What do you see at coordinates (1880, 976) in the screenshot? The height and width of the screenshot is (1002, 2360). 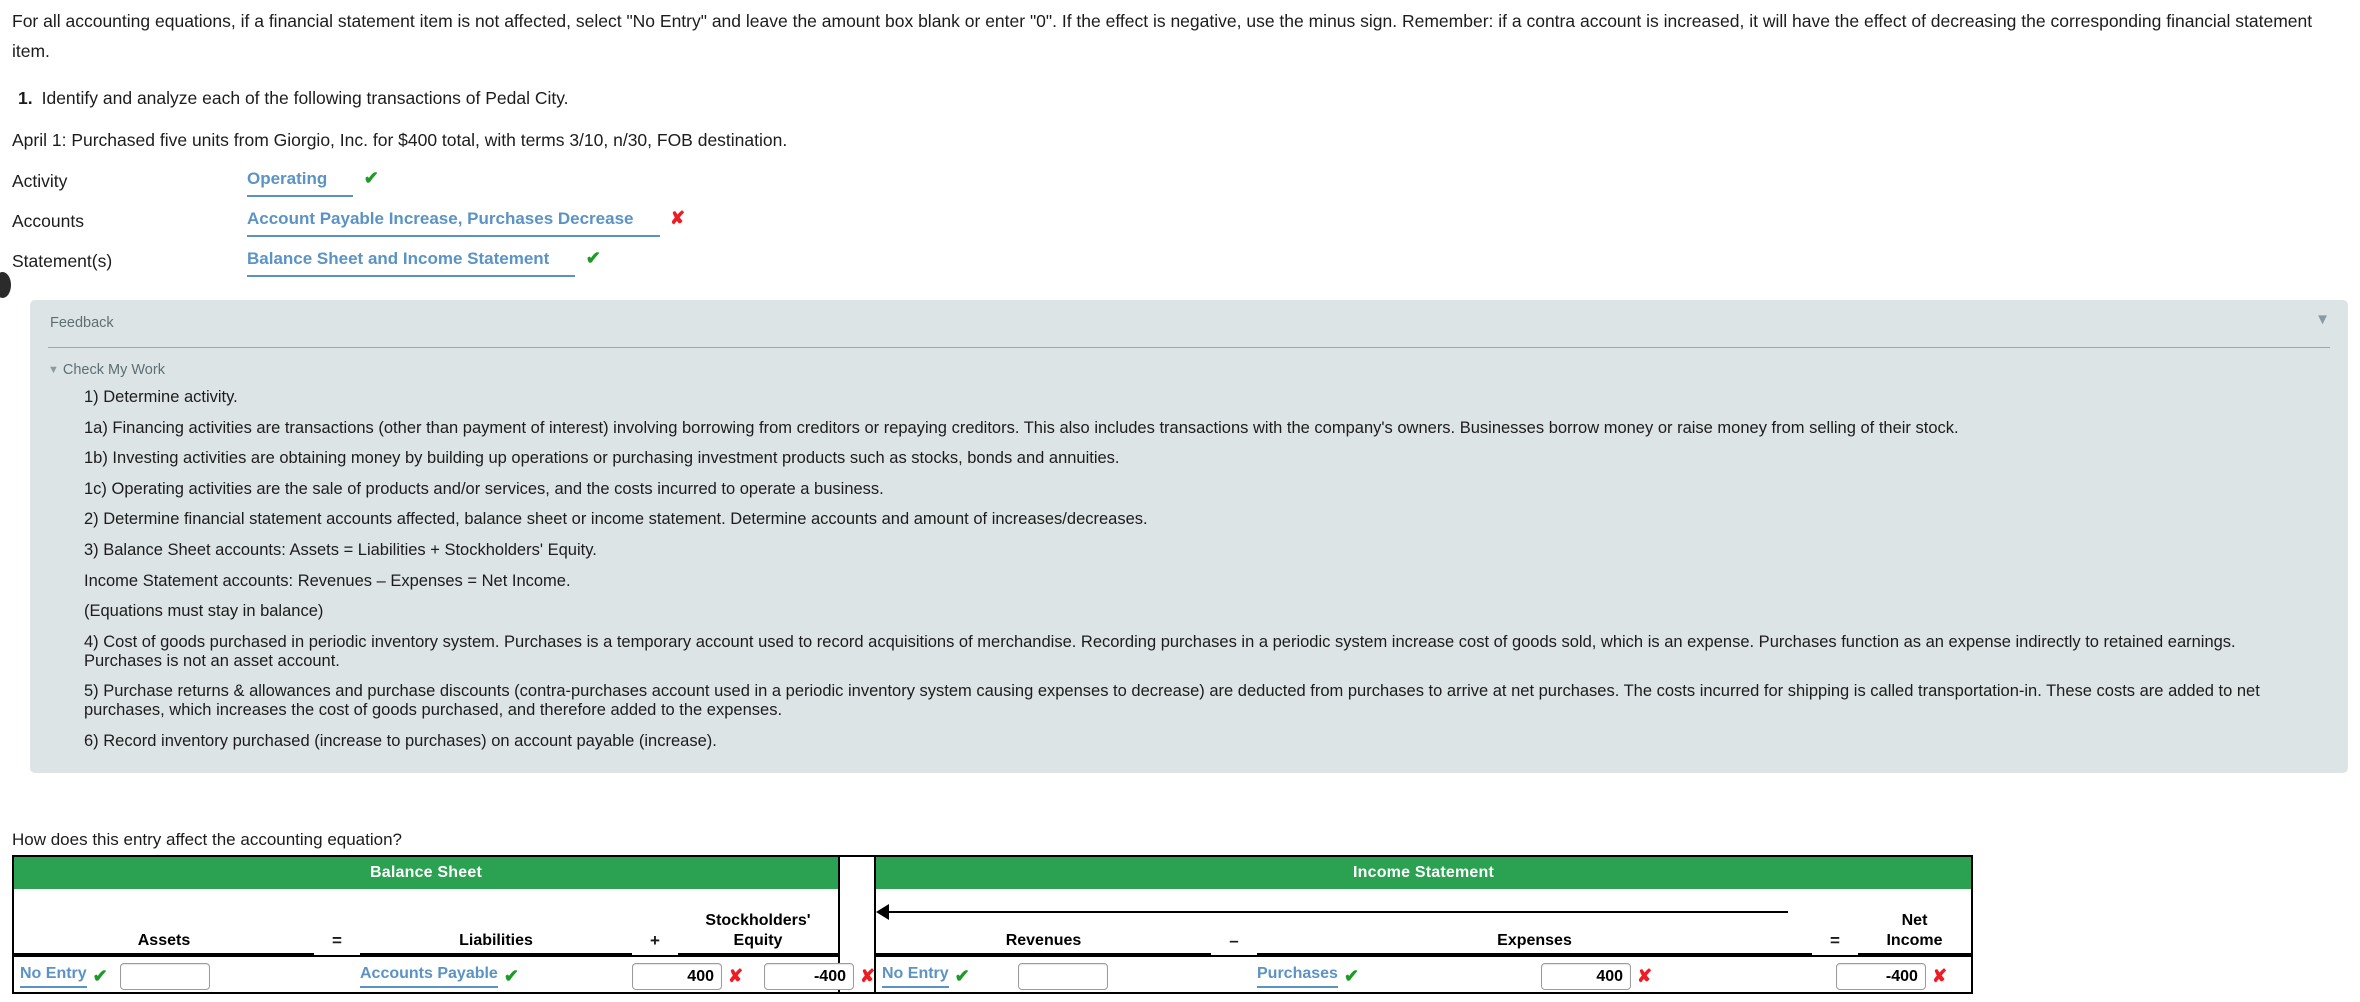 I see `net-income-amount-input` at bounding box center [1880, 976].